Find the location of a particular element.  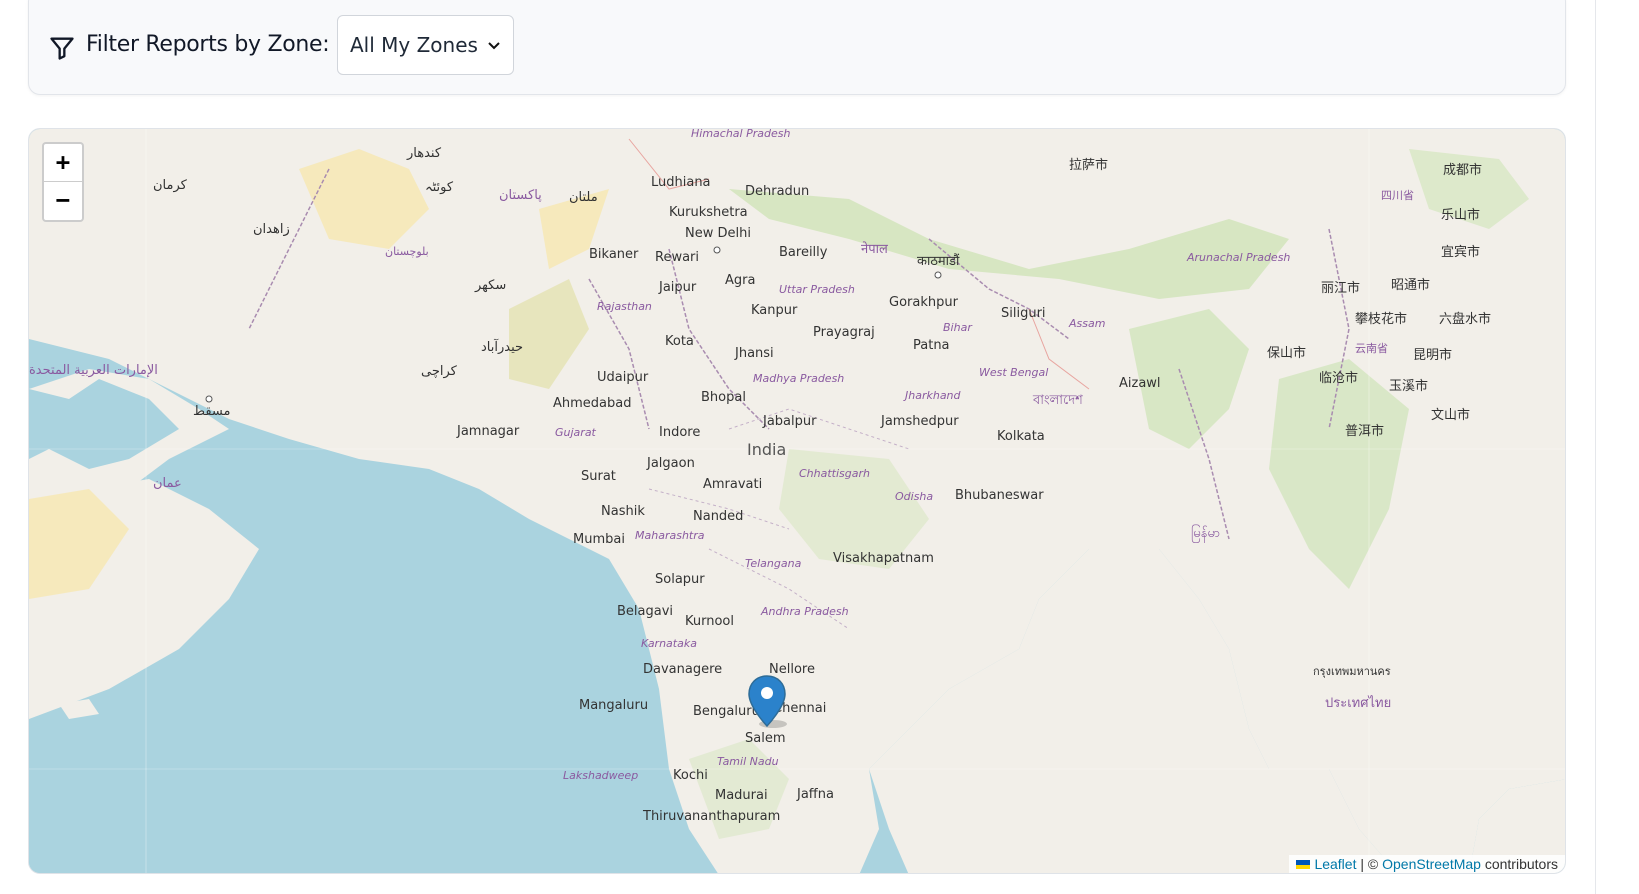

map-label: Prayagraj is located at coordinates (844, 332).